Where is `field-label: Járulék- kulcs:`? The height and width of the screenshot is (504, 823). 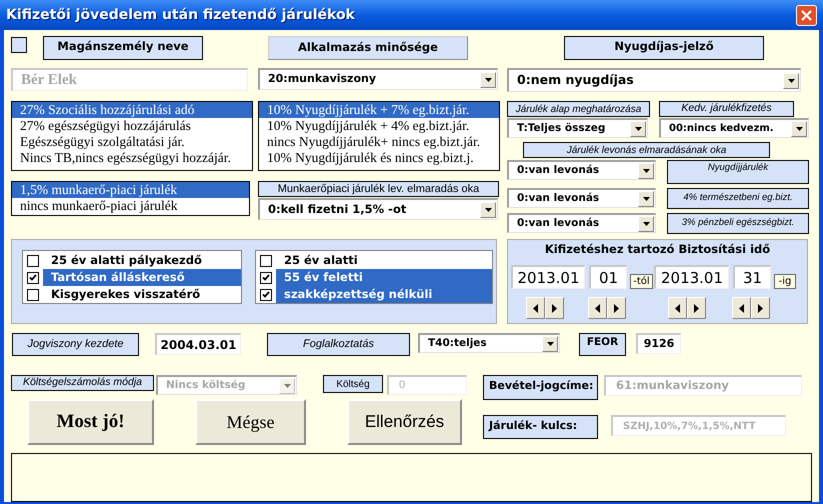
field-label: Járulék- kulcs: is located at coordinates (540, 427).